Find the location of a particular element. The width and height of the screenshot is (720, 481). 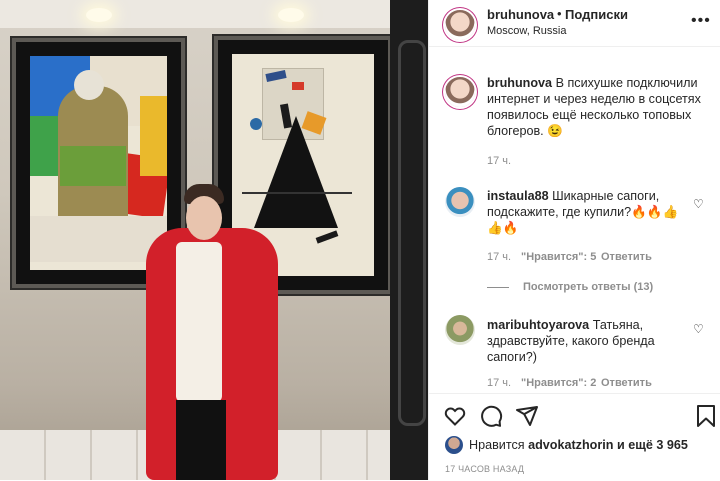

follow-status-button: Подписки is located at coordinates (596, 14).